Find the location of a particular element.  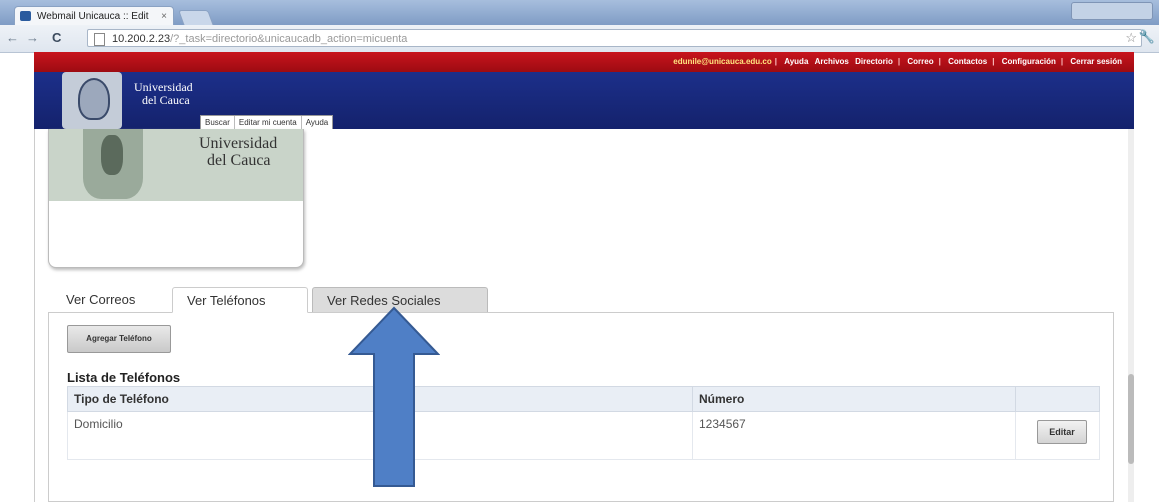

page-icon is located at coordinates (99, 39).